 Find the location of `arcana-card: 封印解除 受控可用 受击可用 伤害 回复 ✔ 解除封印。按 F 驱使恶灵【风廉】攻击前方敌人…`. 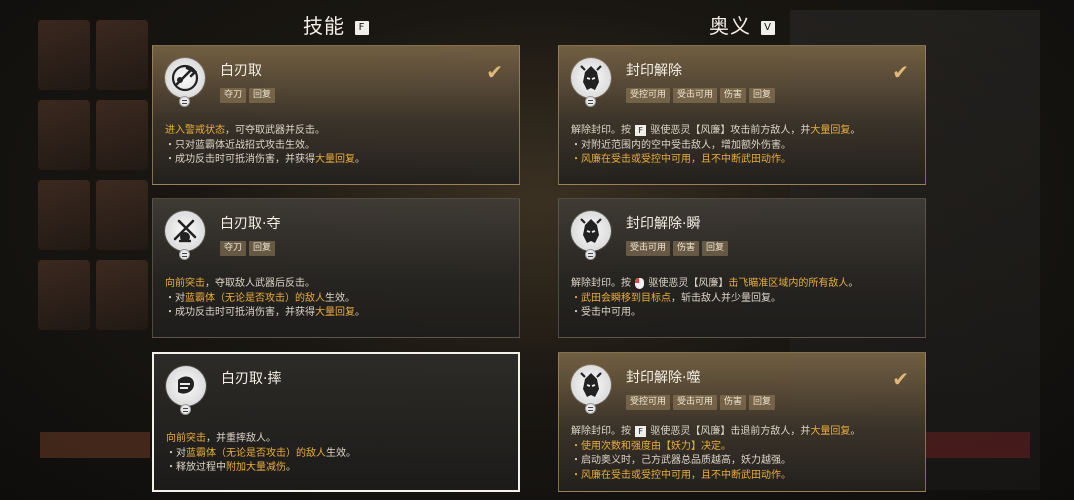

arcana-card: 封印解除 受控可用 受击可用 伤害 回复 ✔ 解除封印。按 F 驱使恶灵【风廉】攻击前方敌人… is located at coordinates (742, 115).